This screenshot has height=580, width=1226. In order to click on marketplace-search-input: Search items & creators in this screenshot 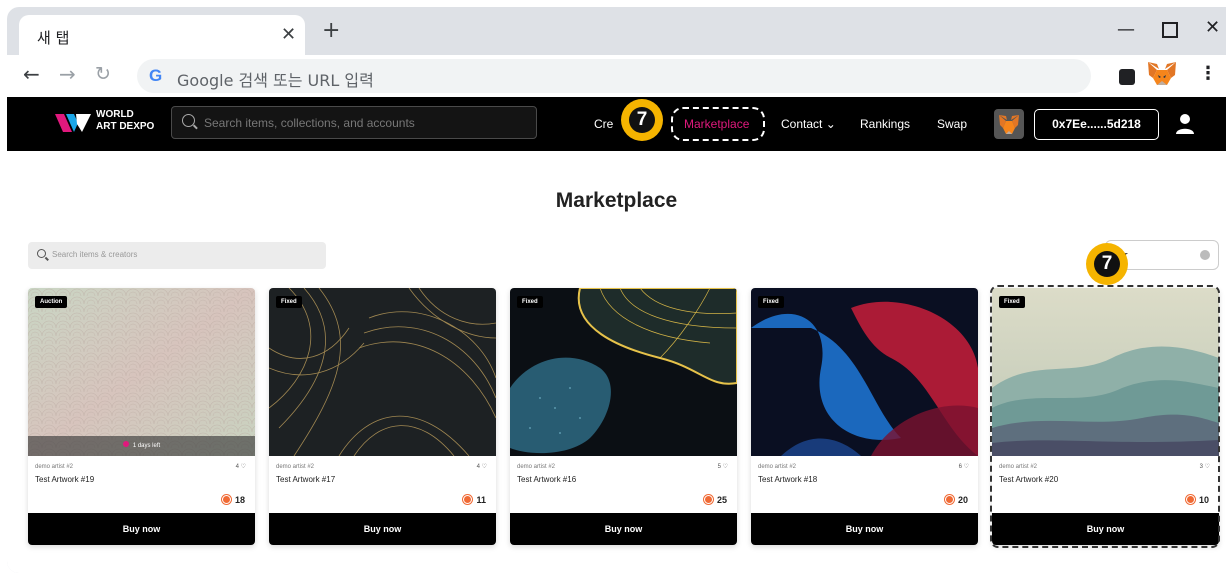, I will do `click(177, 255)`.